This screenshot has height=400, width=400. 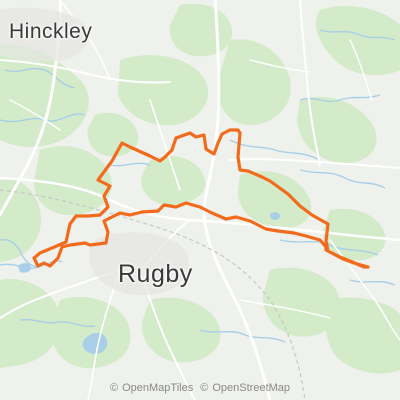 I want to click on attribution-openstreetmap-link: OpenStreetMap, so click(x=251, y=388).